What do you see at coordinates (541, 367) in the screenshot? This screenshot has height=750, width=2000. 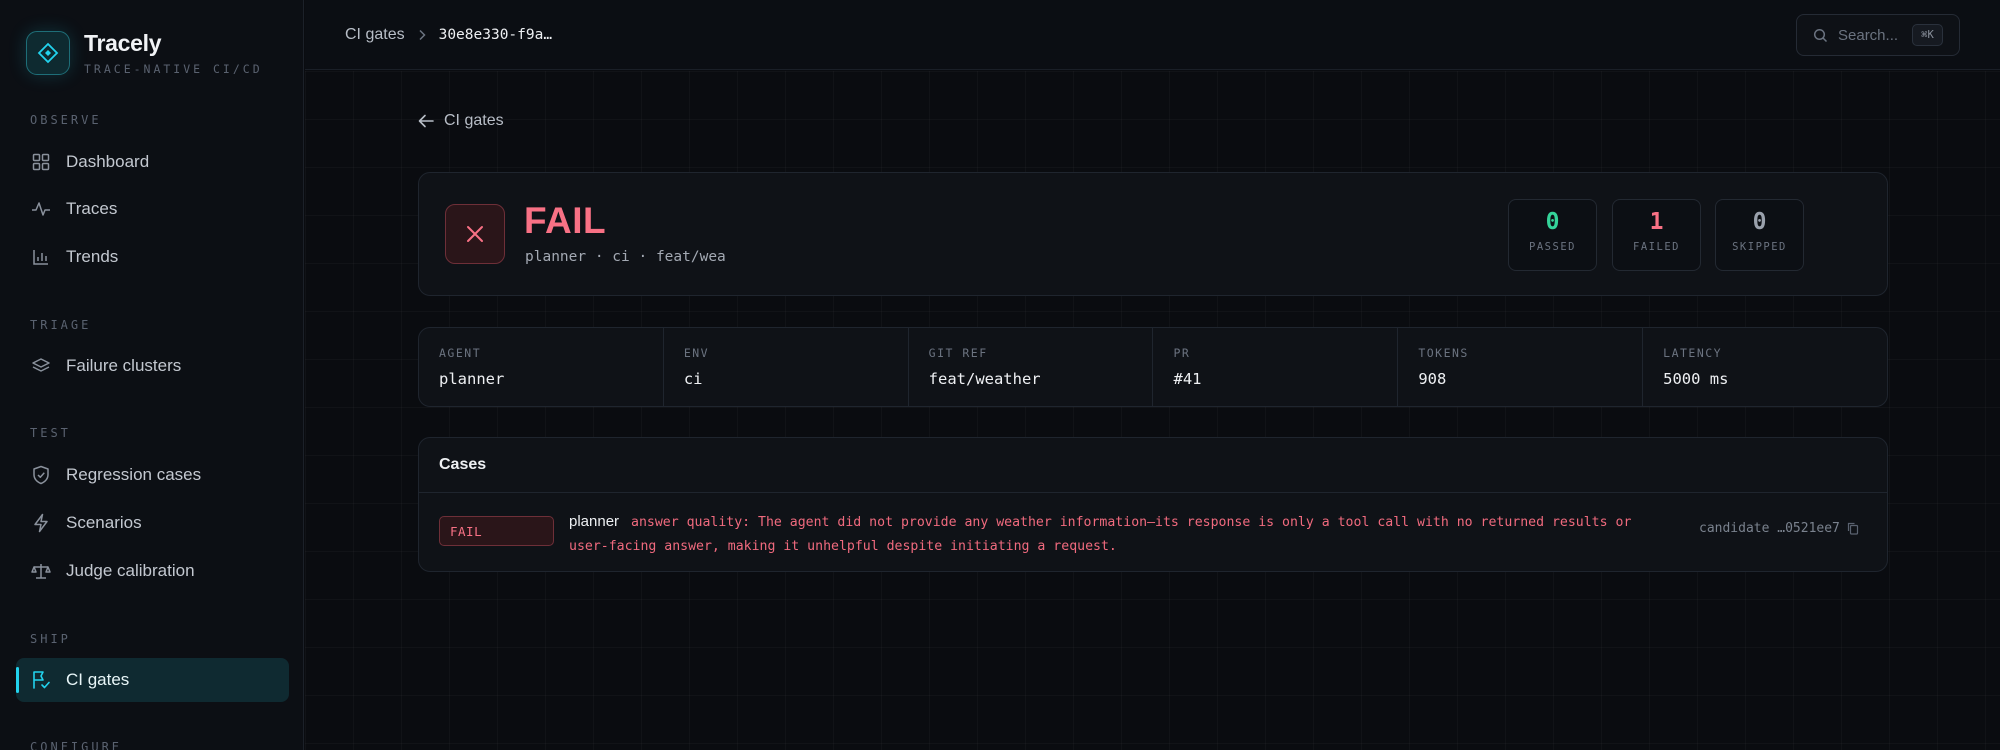 I see `meta-agent: AGENT planner` at bounding box center [541, 367].